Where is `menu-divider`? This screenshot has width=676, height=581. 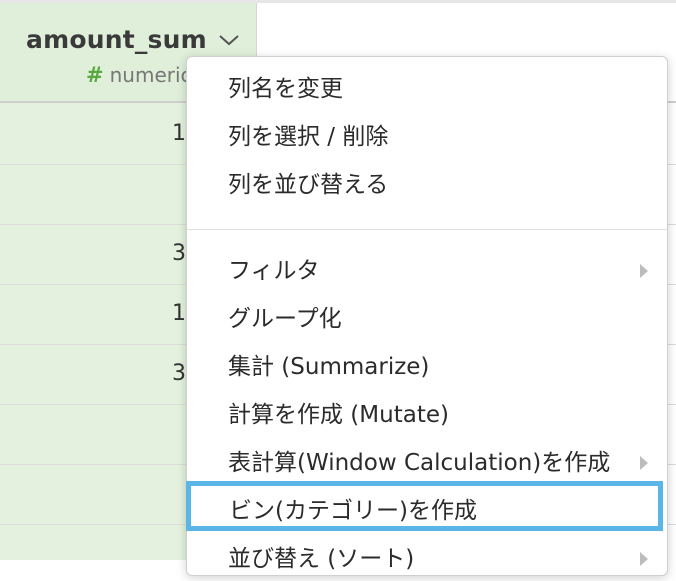
menu-divider is located at coordinates (427, 229).